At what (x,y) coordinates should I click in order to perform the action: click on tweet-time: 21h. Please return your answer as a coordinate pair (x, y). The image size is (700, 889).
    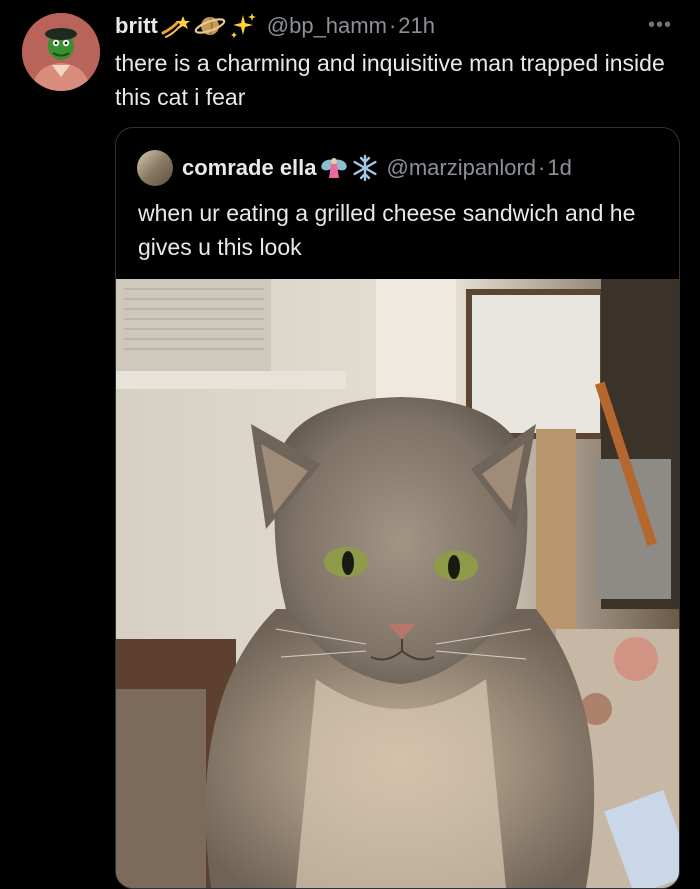
    Looking at the image, I should click on (416, 26).